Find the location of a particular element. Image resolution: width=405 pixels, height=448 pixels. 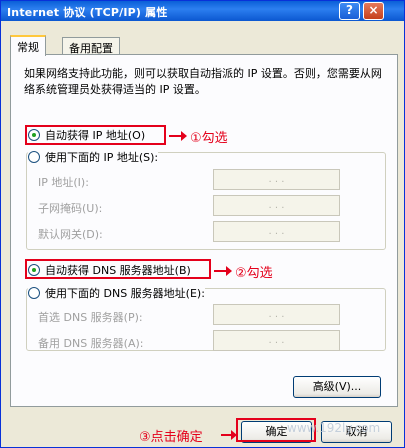

subnet-mask-field: . . . is located at coordinates (276, 205).